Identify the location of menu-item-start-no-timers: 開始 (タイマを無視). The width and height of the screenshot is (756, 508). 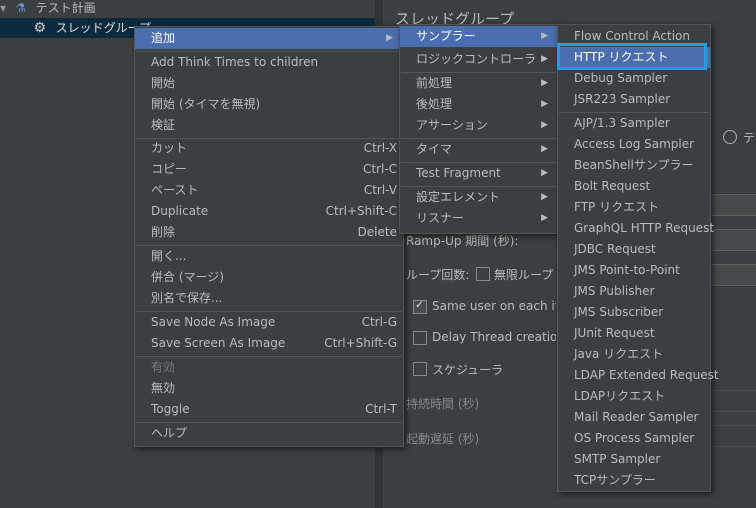
(269, 104).